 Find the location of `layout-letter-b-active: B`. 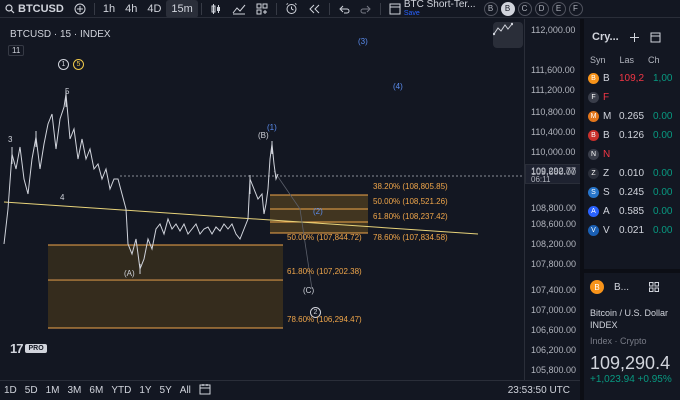

layout-letter-b-active: B is located at coordinates (507, 8).